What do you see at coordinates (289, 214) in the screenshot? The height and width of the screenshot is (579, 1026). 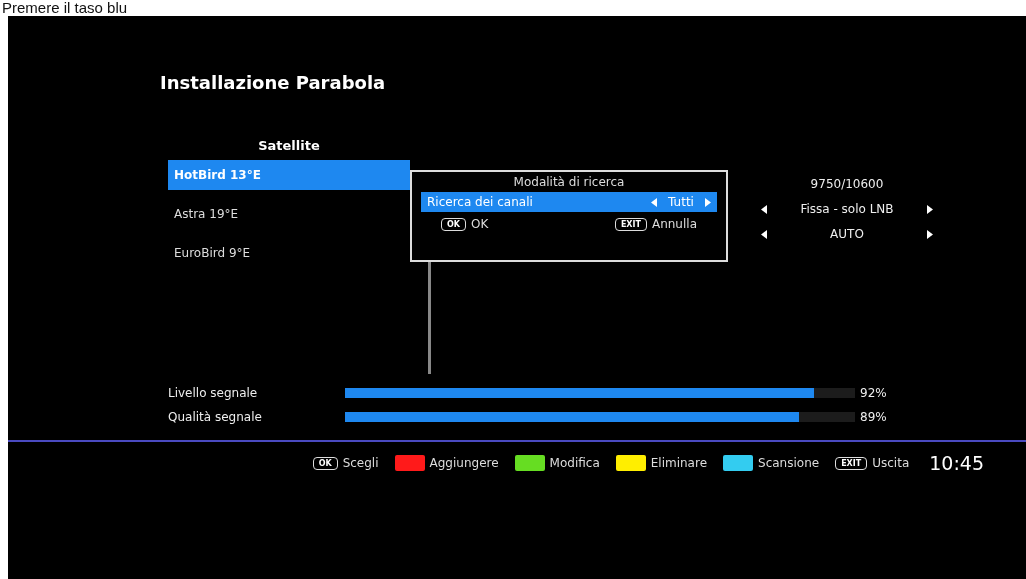 I see `satellite-item: Astra 19°E` at bounding box center [289, 214].